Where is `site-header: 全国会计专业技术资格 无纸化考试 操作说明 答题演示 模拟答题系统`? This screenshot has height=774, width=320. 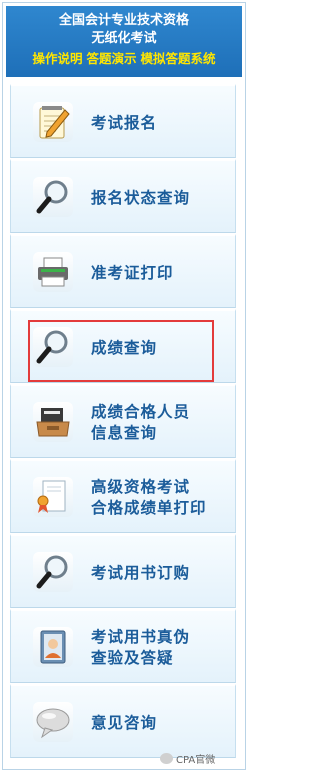
site-header: 全国会计专业技术资格 无纸化考试 操作说明 答题演示 模拟答题系统 is located at coordinates (124, 41).